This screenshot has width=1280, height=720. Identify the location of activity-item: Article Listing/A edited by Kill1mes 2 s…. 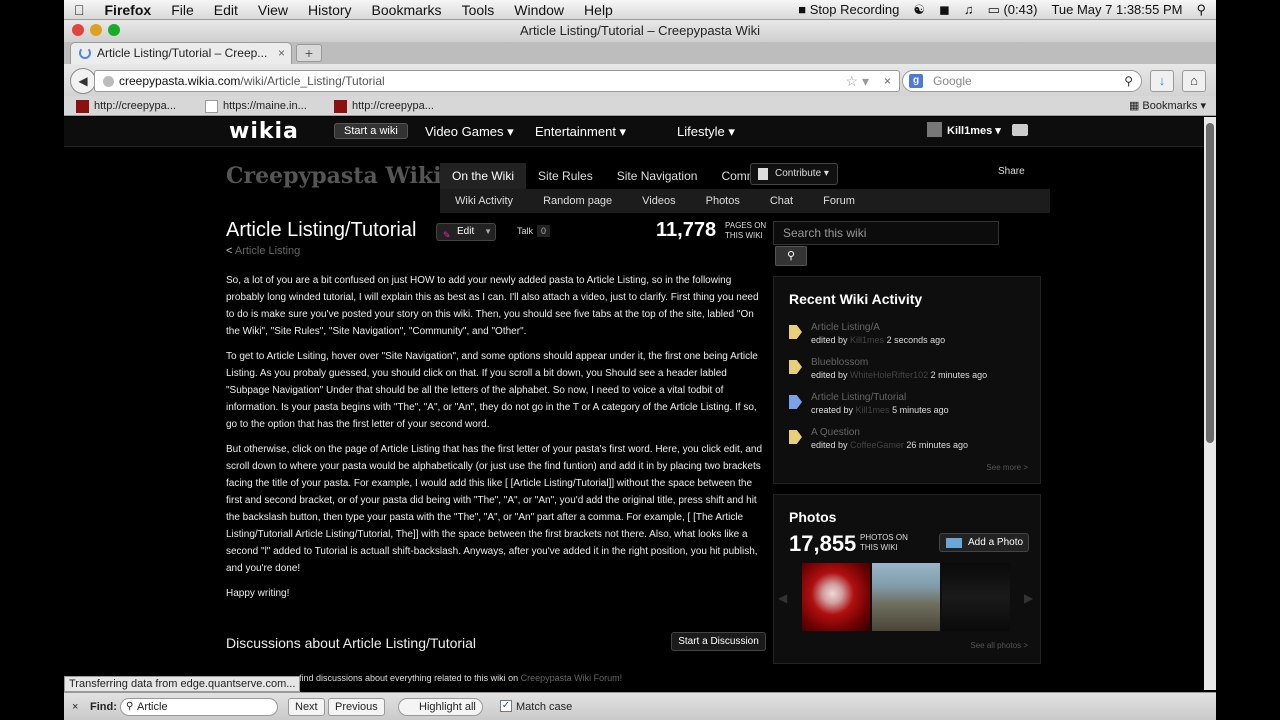
(867, 334).